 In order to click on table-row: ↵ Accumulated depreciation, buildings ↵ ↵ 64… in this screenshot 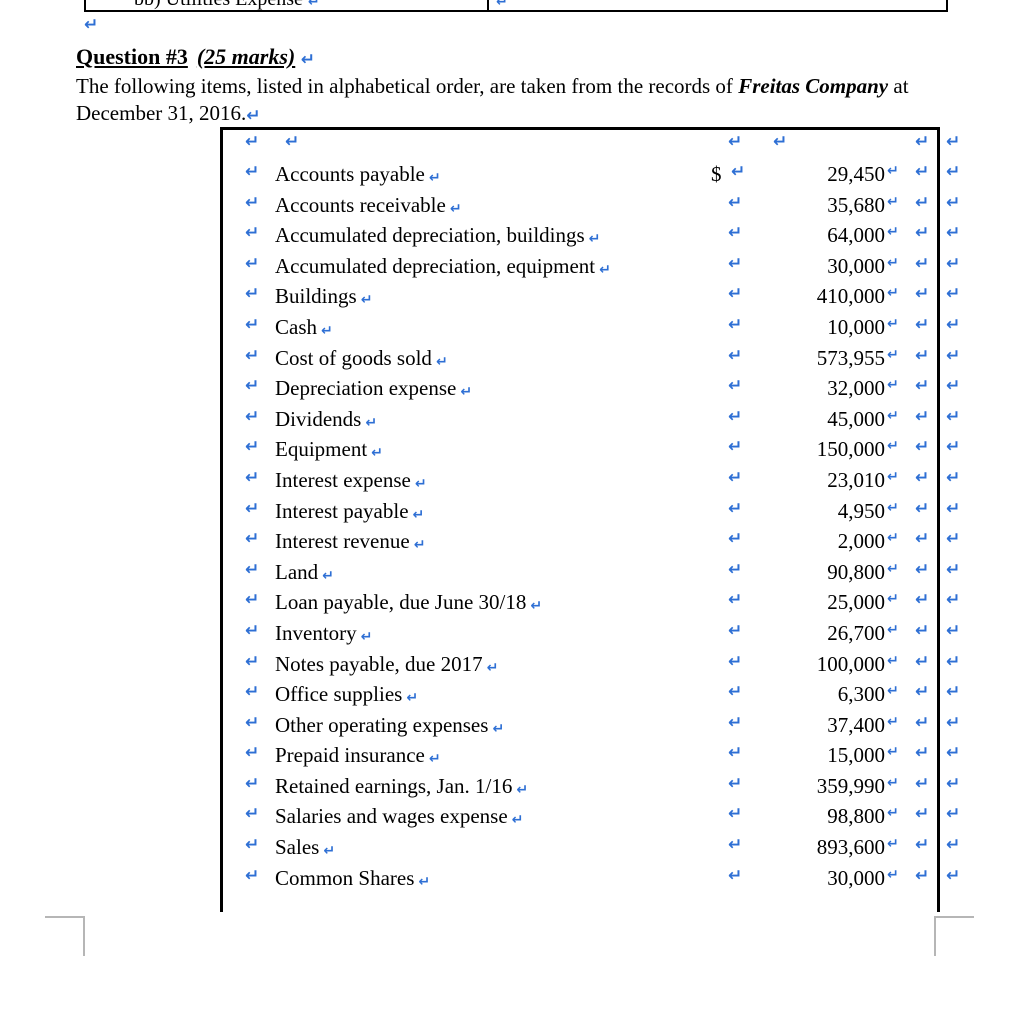, I will do `click(580, 236)`.